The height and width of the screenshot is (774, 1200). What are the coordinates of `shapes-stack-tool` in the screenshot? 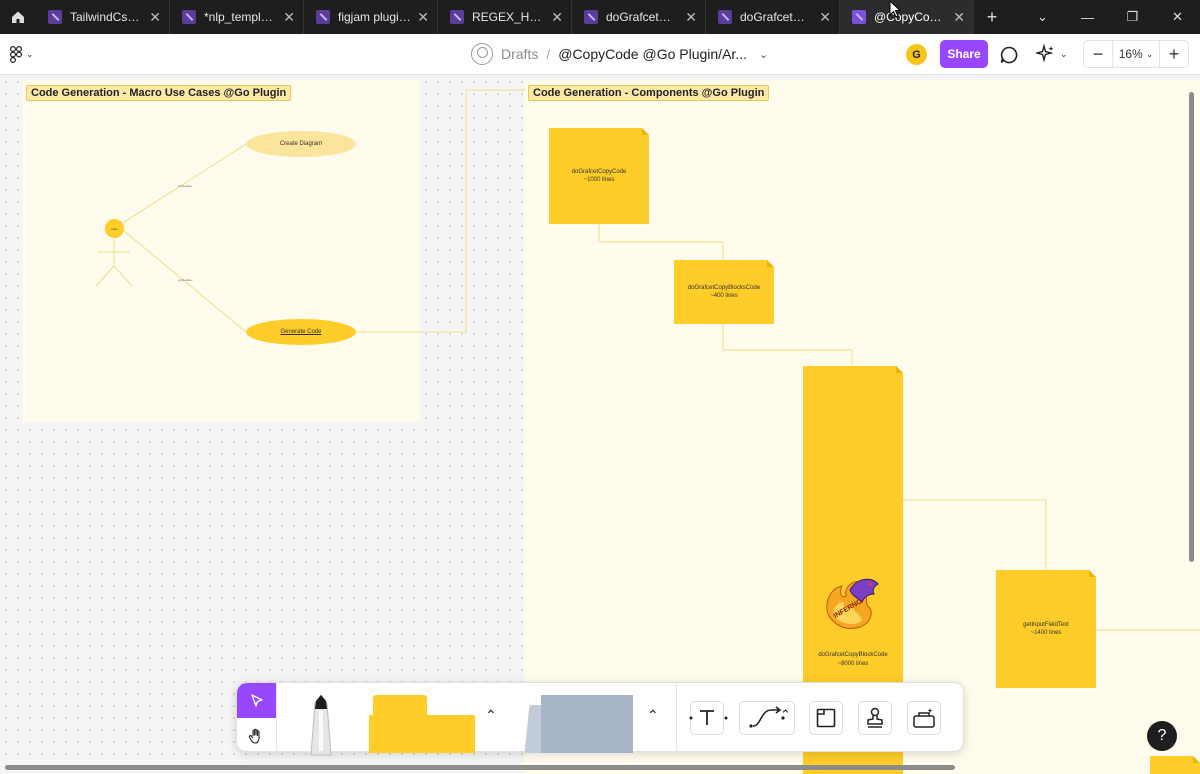 It's located at (579, 724).